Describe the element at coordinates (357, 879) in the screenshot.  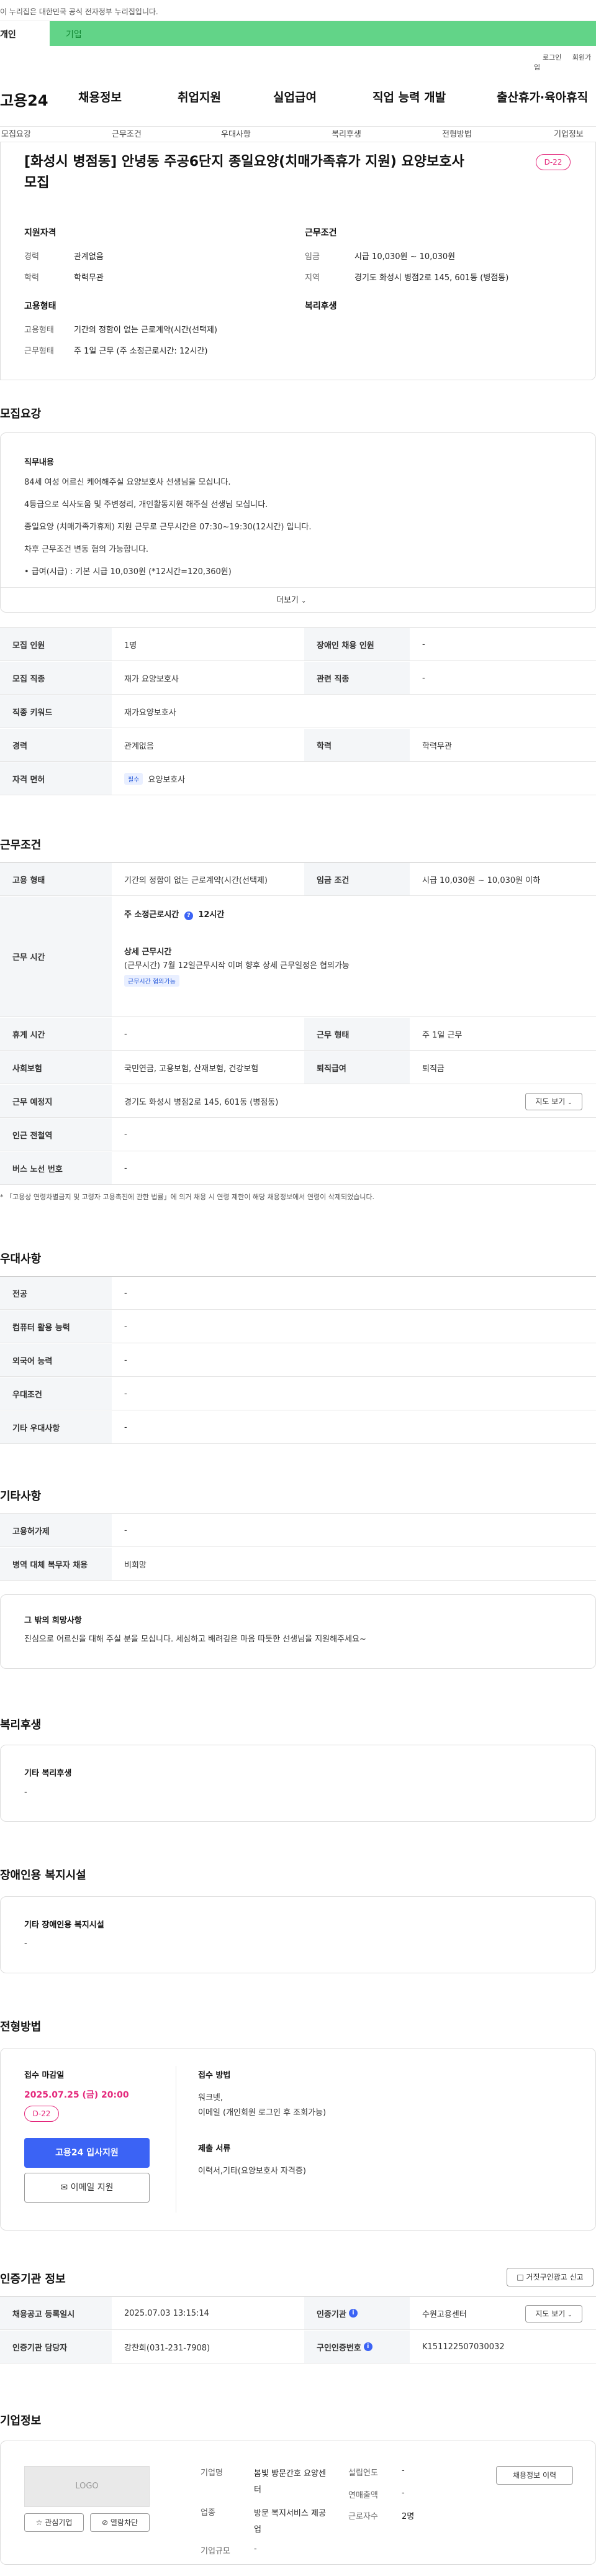
I see `th: 임금 조건` at that location.